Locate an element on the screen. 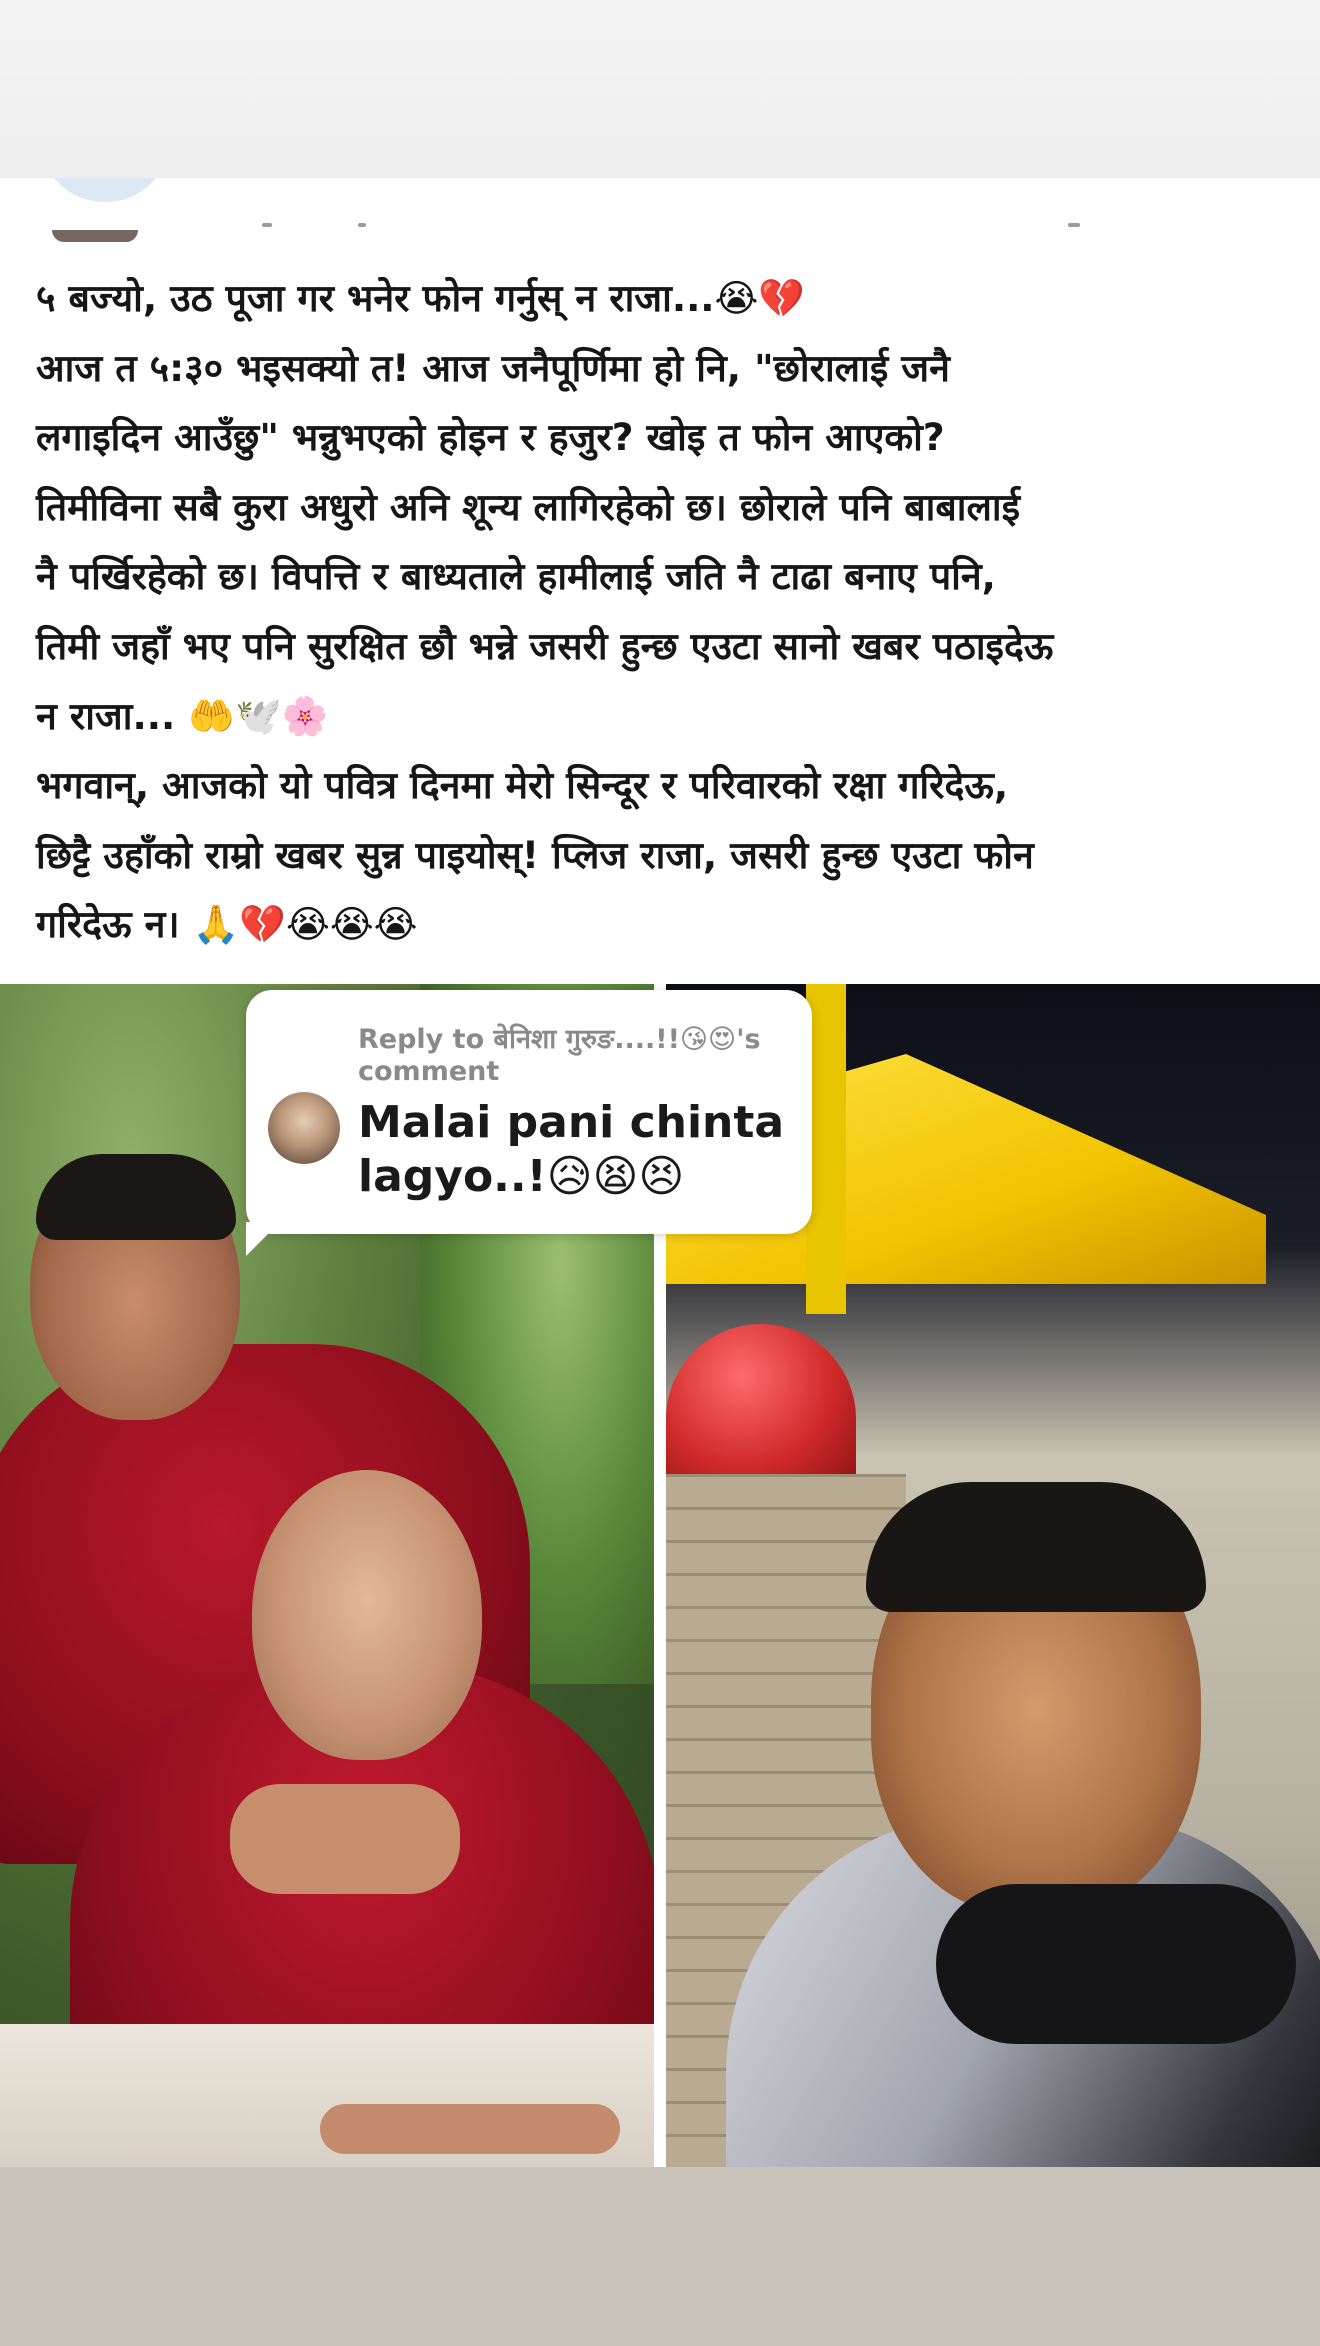 The height and width of the screenshot is (2346, 1320). top-bar is located at coordinates (660, 89).